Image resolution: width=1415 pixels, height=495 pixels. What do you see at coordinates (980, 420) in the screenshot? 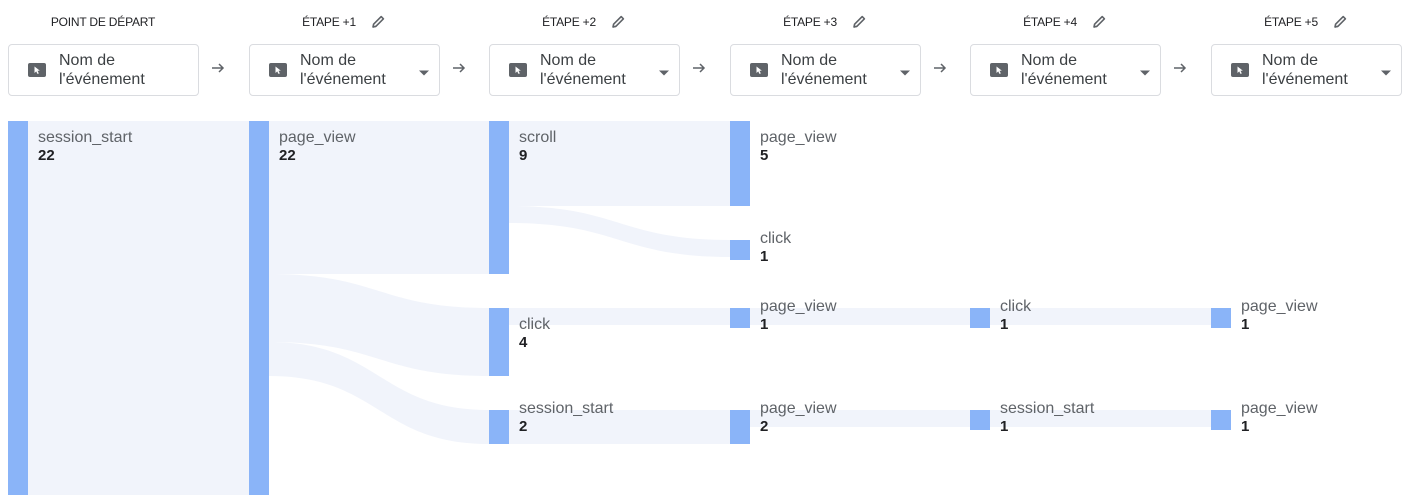
I see `flow-node-n4b` at bounding box center [980, 420].